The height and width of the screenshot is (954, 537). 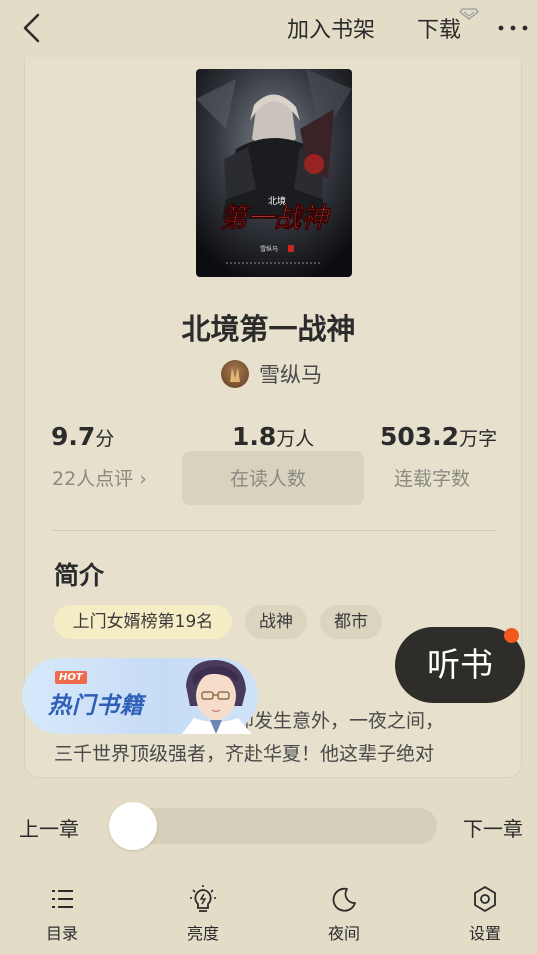 I want to click on synopsis-line: 却发生意外，一夜之间，, so click(x=340, y=721).